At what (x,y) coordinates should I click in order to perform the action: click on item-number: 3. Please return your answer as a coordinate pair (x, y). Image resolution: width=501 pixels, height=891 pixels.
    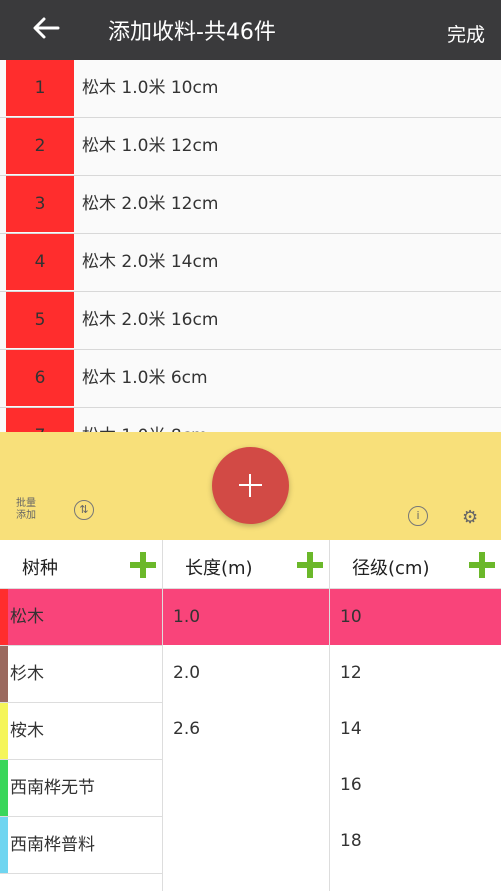
    Looking at the image, I should click on (40, 204).